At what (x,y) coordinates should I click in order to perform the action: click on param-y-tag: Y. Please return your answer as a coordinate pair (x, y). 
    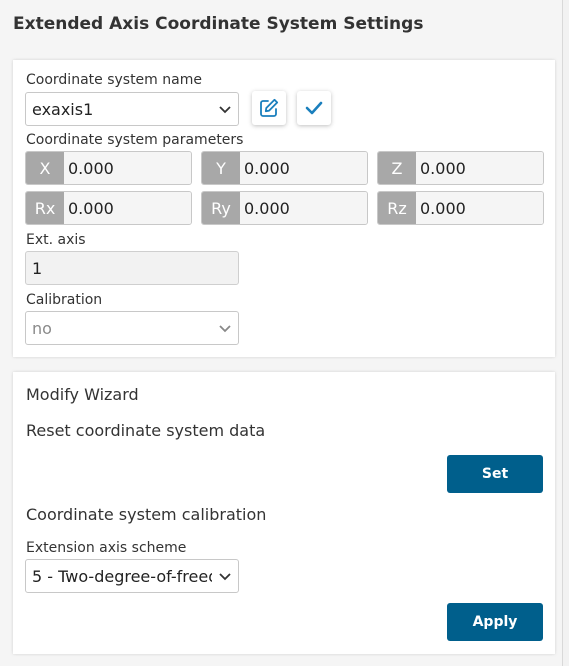
    Looking at the image, I should click on (221, 168).